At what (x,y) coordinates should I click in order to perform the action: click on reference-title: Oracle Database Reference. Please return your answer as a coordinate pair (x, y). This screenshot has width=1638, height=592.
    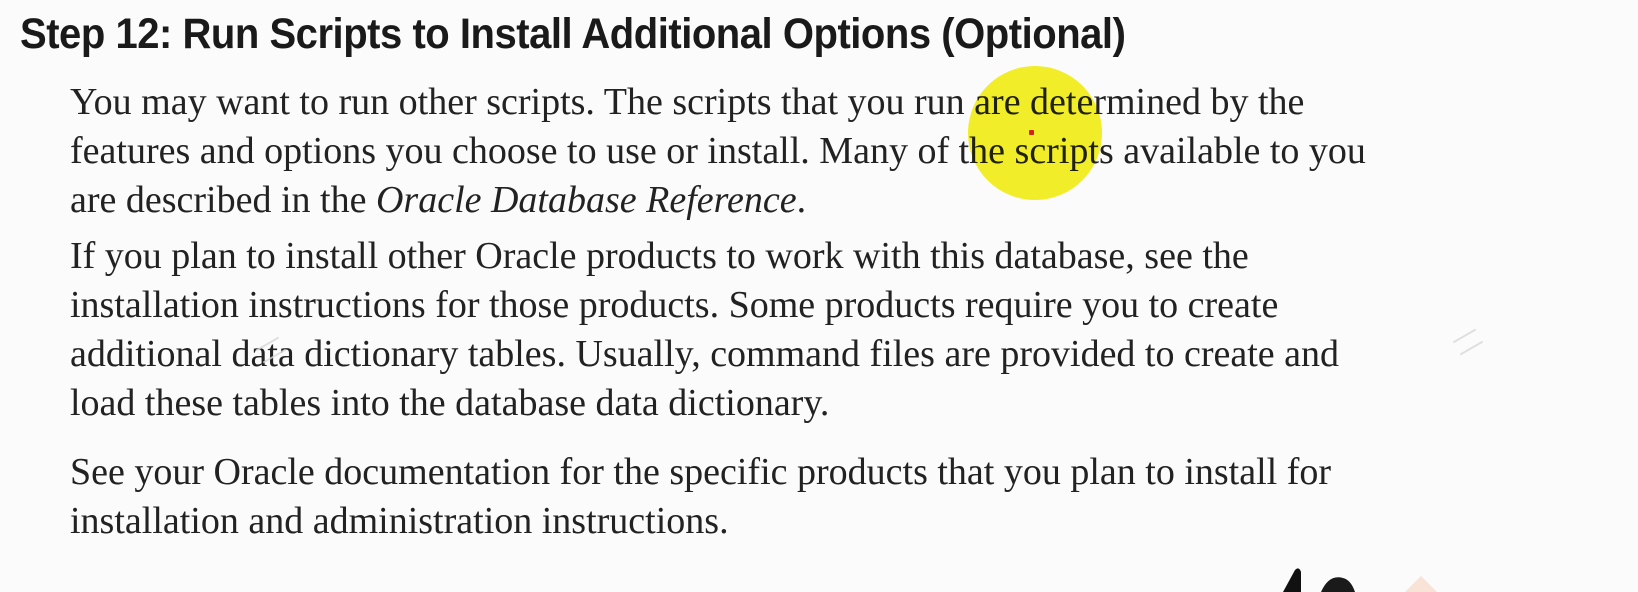
    Looking at the image, I should click on (586, 200).